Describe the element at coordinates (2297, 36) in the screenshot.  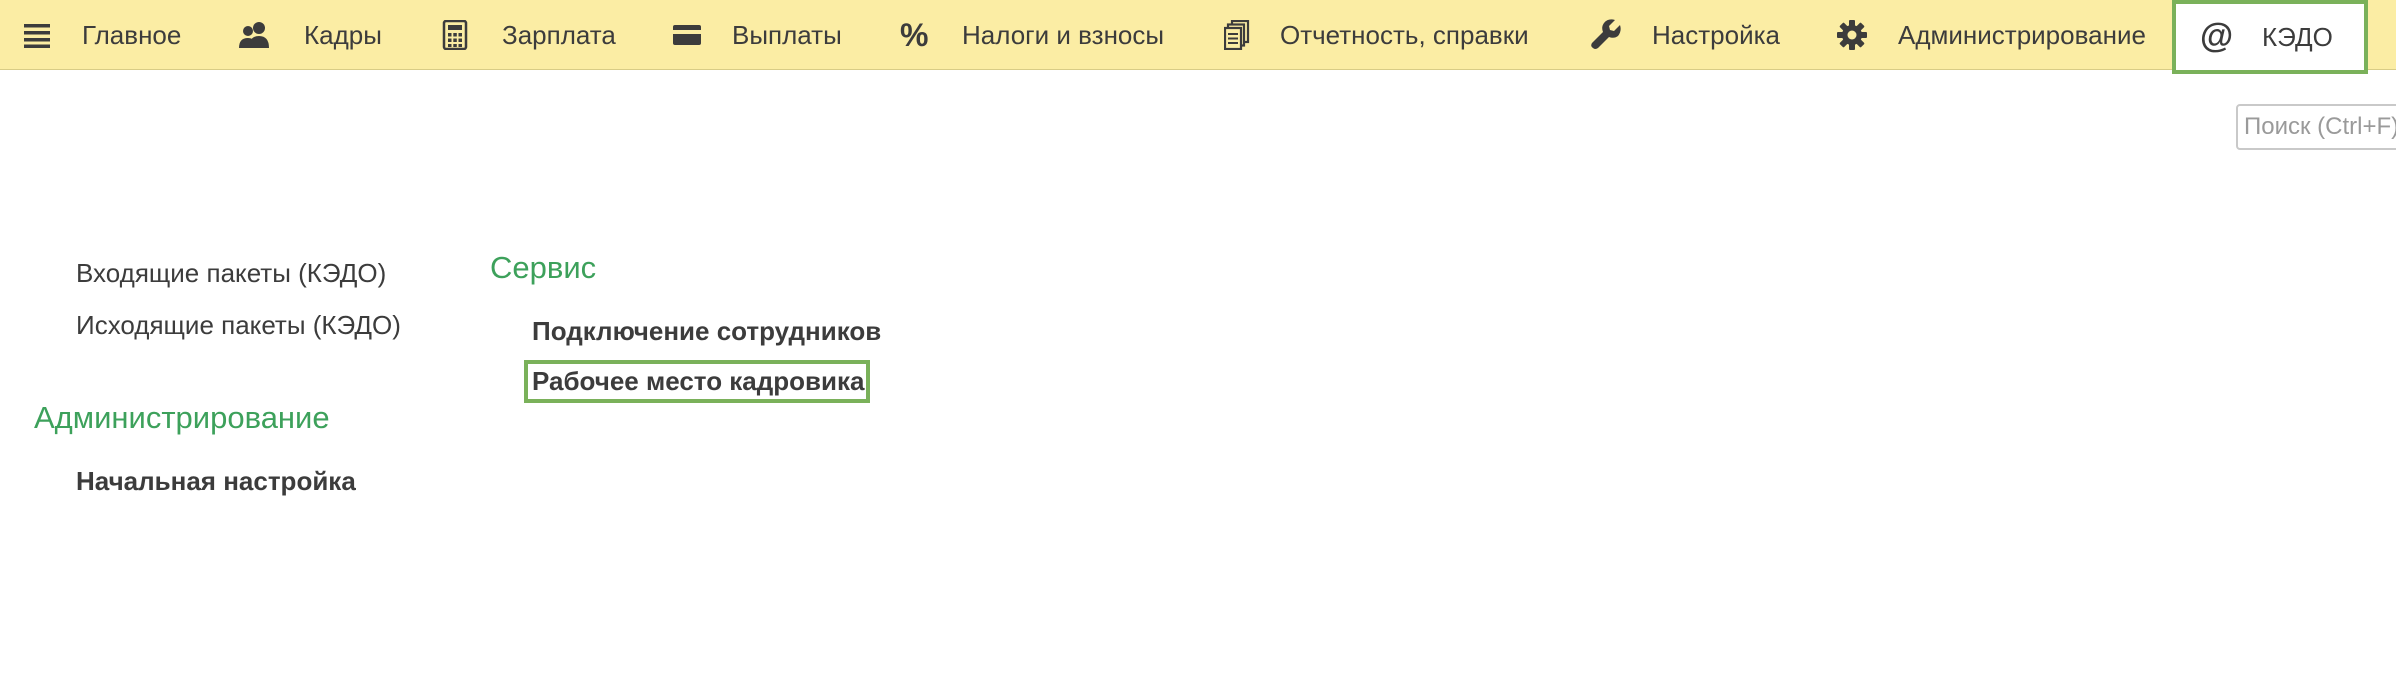
I see `nav-label: КЭДО` at that location.